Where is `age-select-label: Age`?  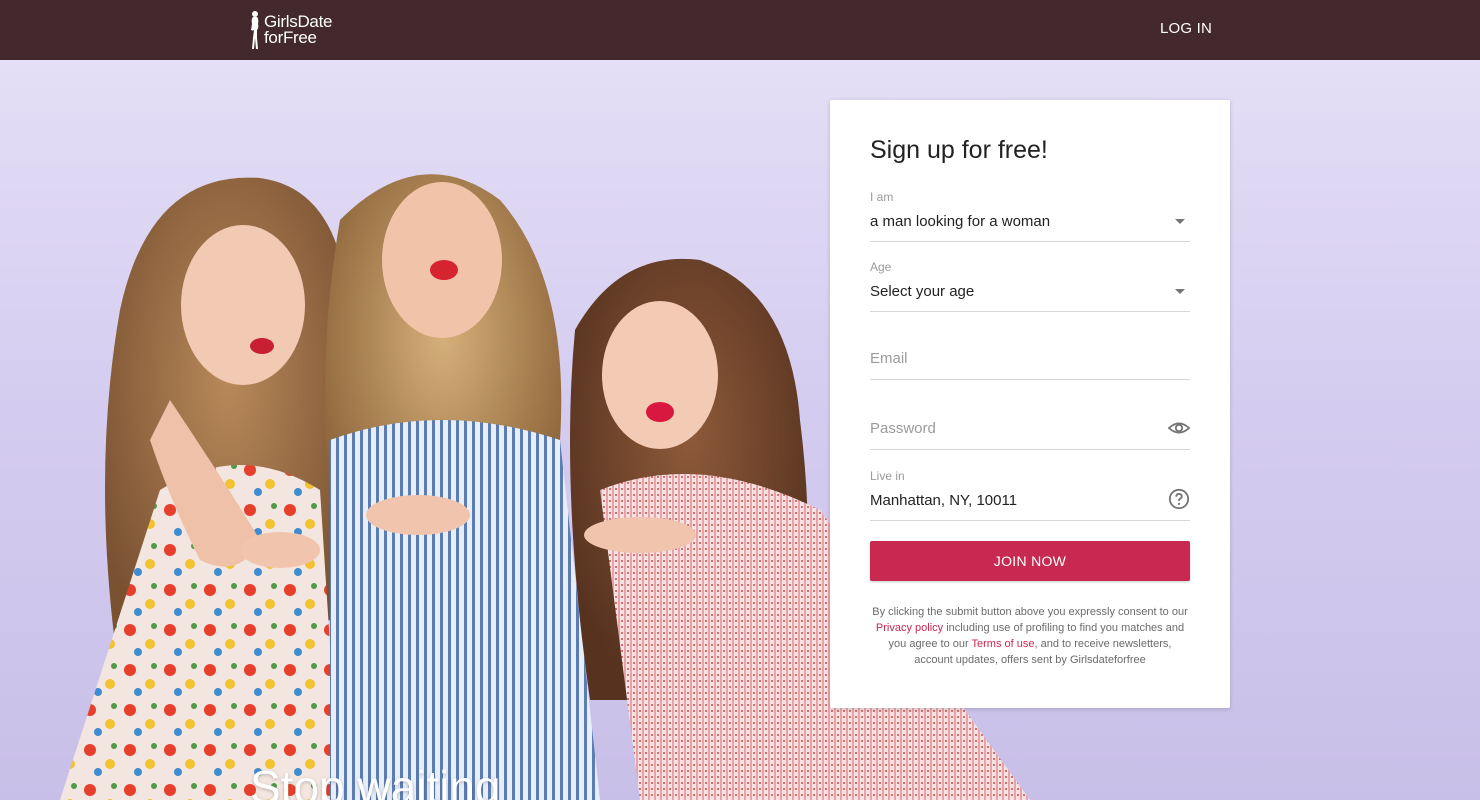
age-select-label: Age is located at coordinates (881, 267).